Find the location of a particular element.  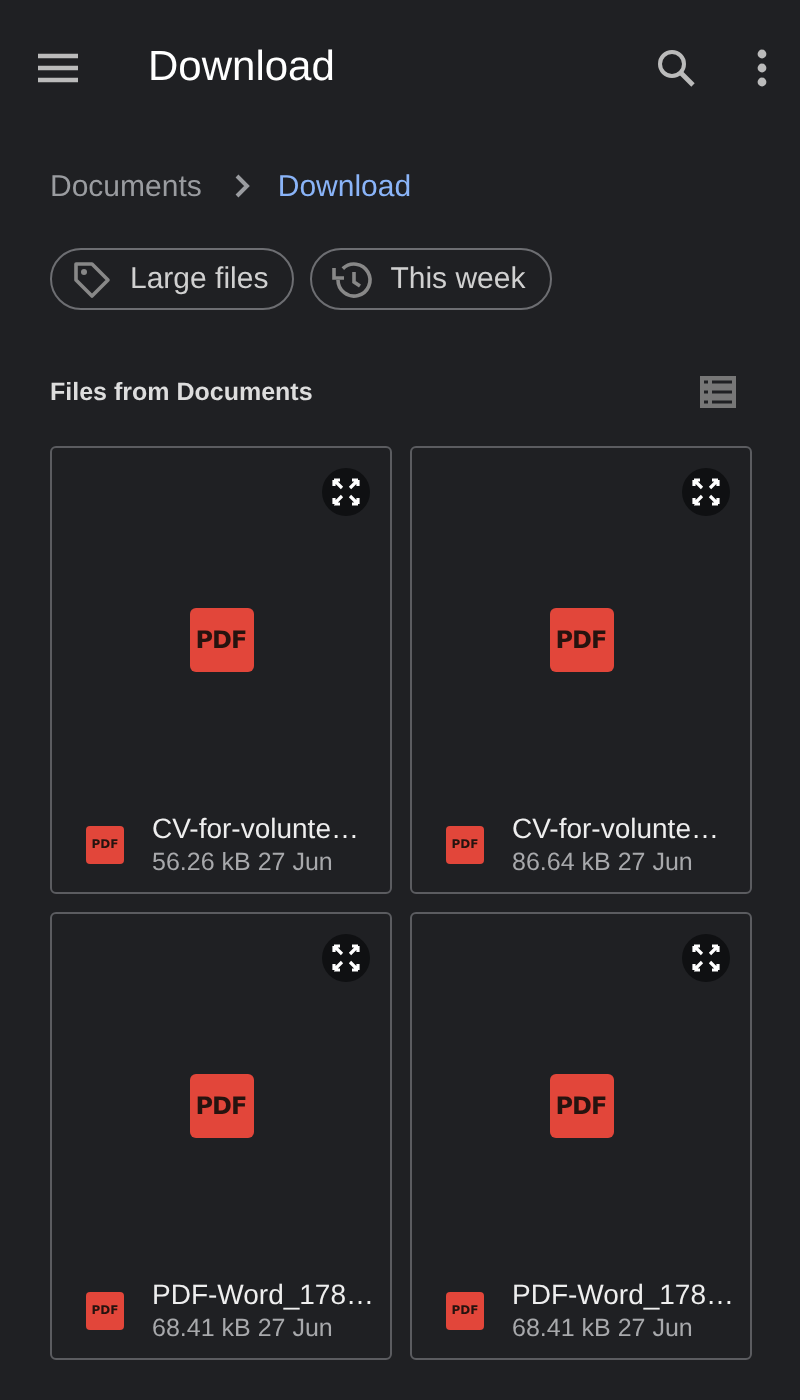

history-icon is located at coordinates (352, 279).